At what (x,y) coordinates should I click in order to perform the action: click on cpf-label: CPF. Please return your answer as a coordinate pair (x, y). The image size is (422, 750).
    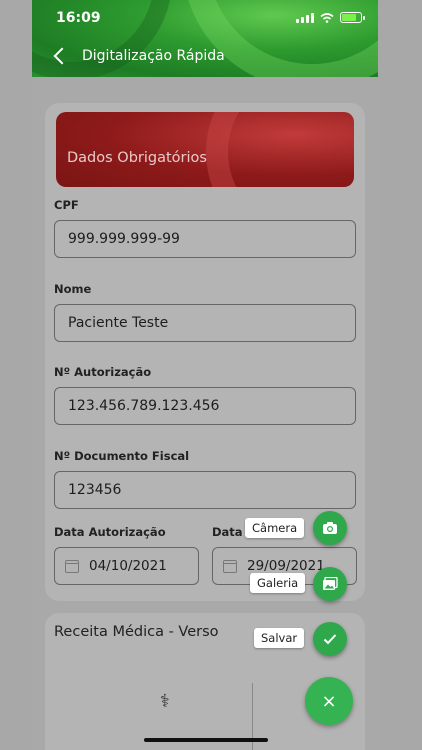
    Looking at the image, I should click on (66, 205).